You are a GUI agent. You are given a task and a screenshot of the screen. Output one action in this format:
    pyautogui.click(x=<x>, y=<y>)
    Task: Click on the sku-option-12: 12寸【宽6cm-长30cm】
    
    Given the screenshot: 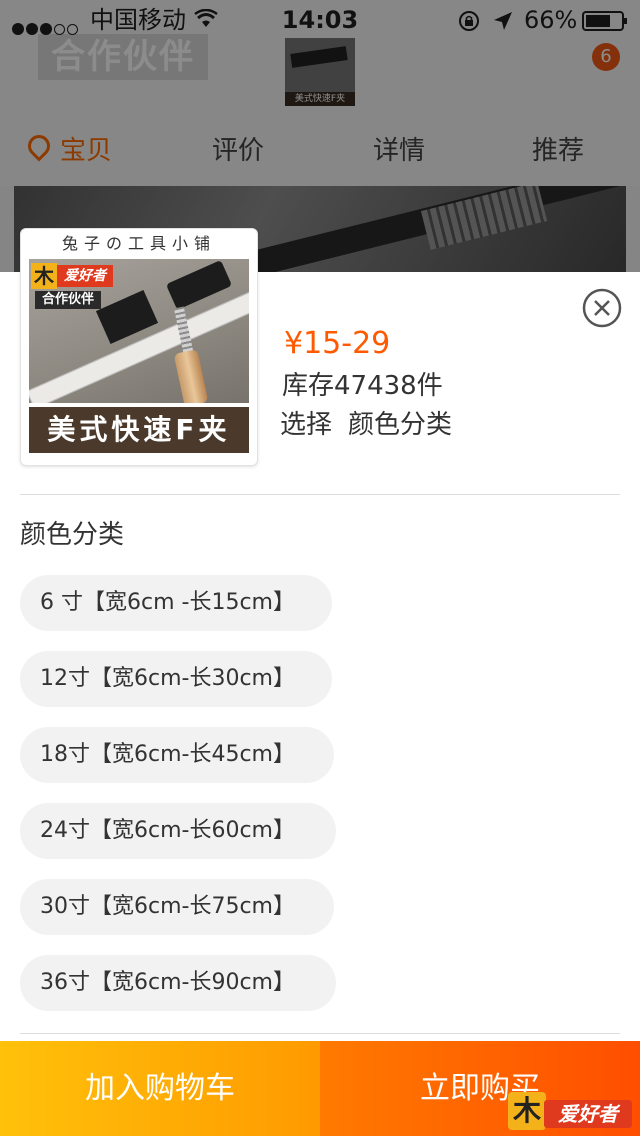 What is the action you would take?
    pyautogui.click(x=176, y=679)
    